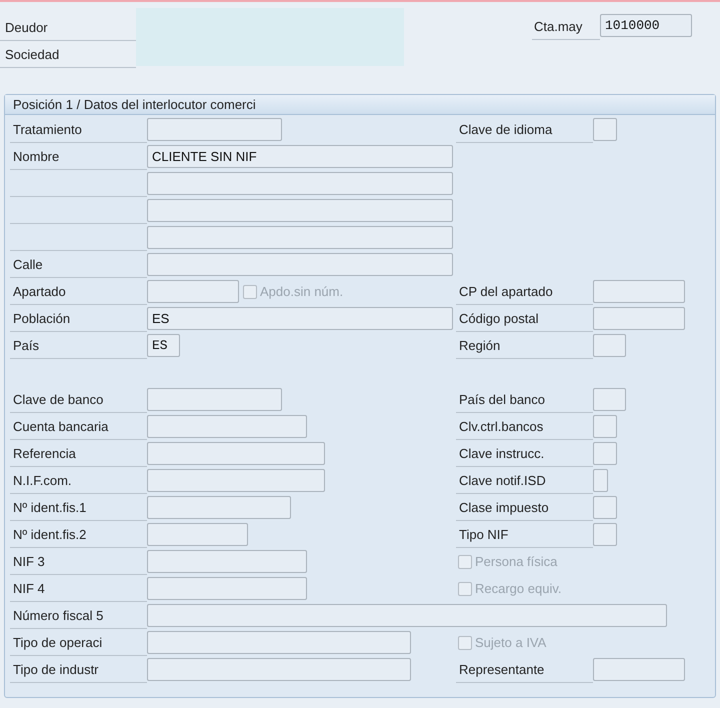 Image resolution: width=720 pixels, height=708 pixels. Describe the element at coordinates (47, 129) in the screenshot. I see `field-label: Tratamiento` at that location.